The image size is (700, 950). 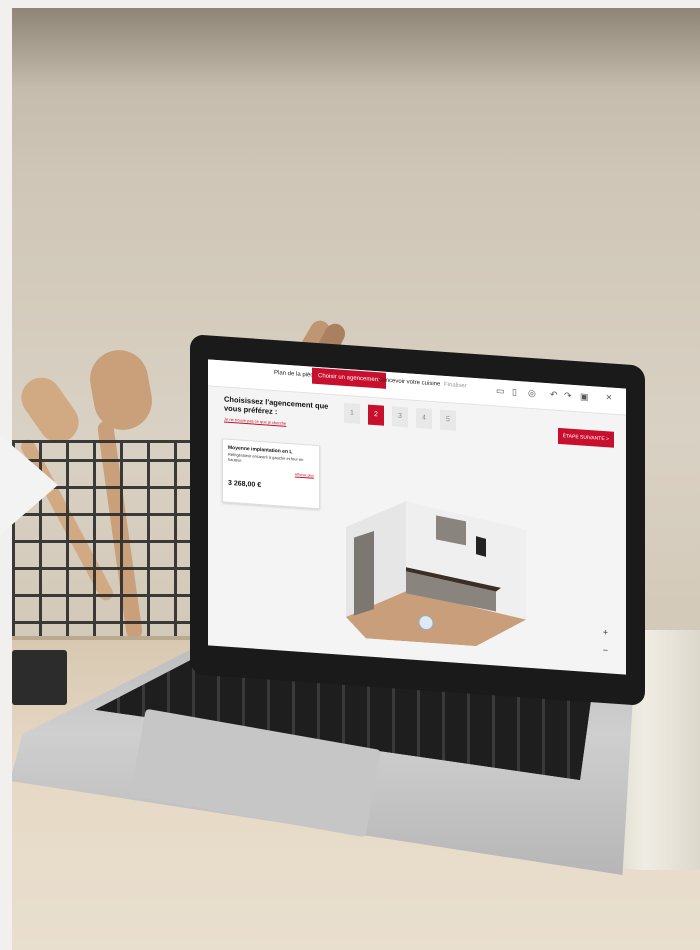 I want to click on save-icon: ▣, so click(x=584, y=397).